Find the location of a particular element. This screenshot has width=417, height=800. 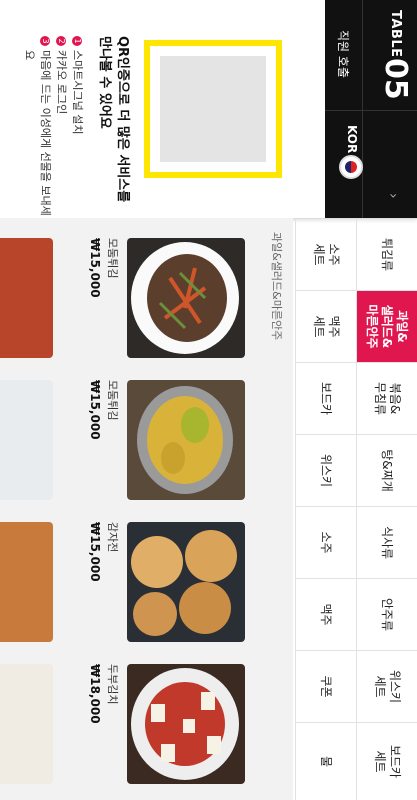

menu-image-stir-fry is located at coordinates (186, 298).